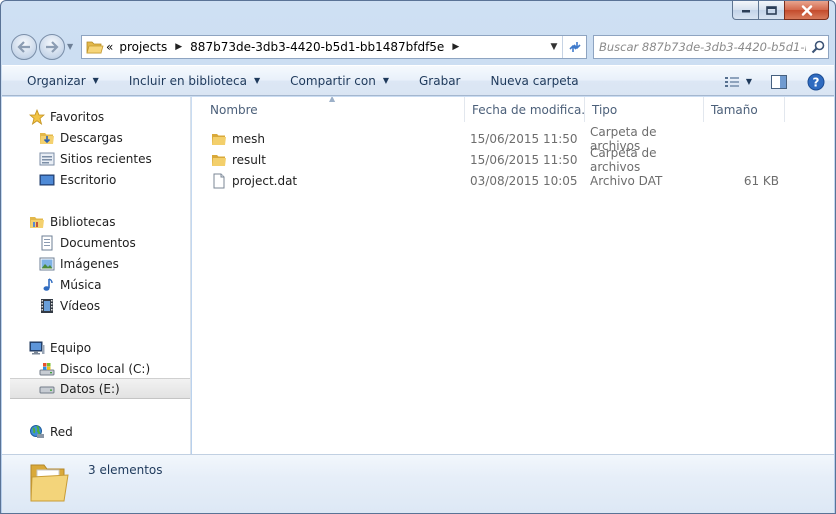 The height and width of the screenshot is (514, 836). Describe the element at coordinates (71, 347) in the screenshot. I see `sidebar-item-label: Equipo` at that location.